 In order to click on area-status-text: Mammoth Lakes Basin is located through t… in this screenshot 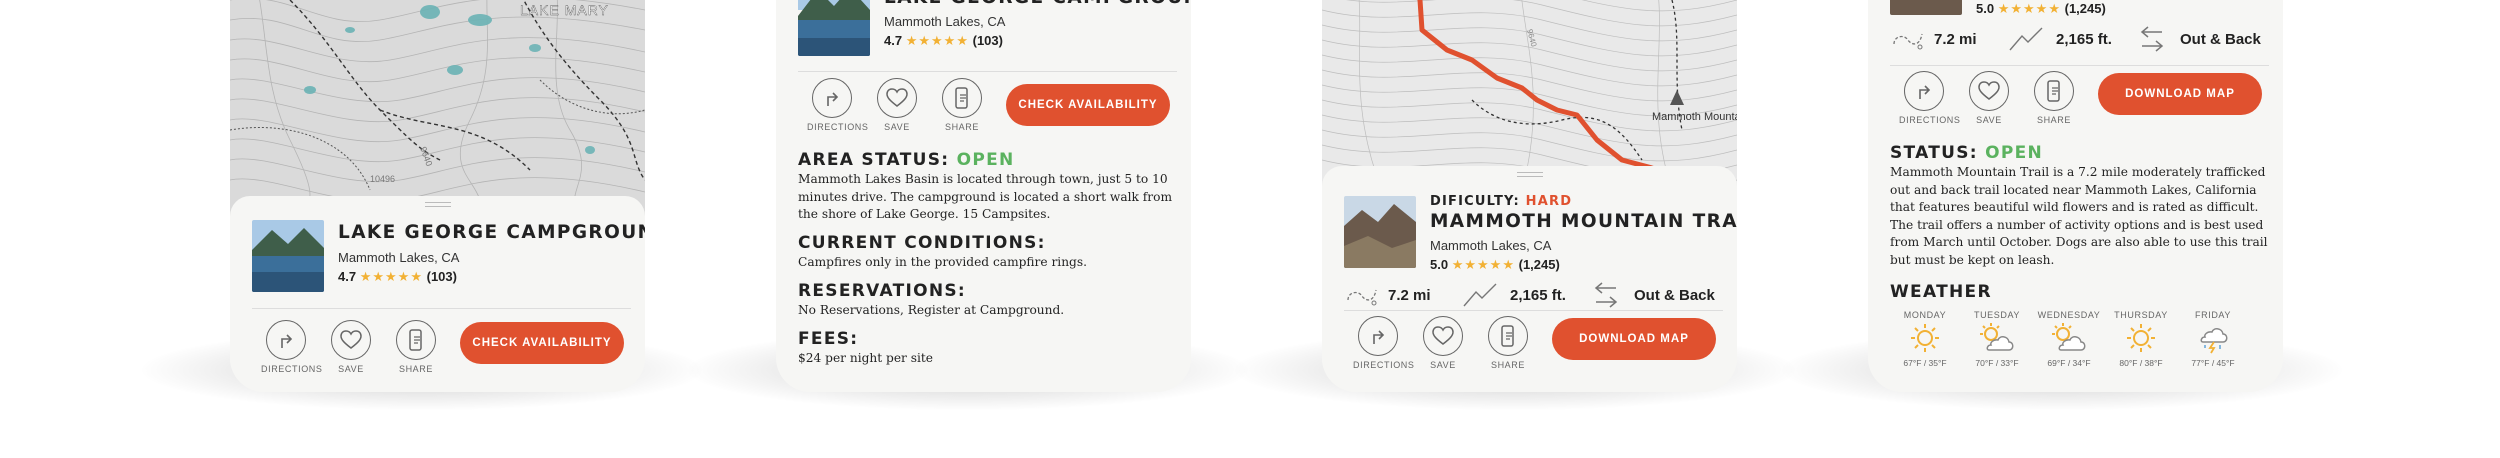, I will do `click(985, 196)`.